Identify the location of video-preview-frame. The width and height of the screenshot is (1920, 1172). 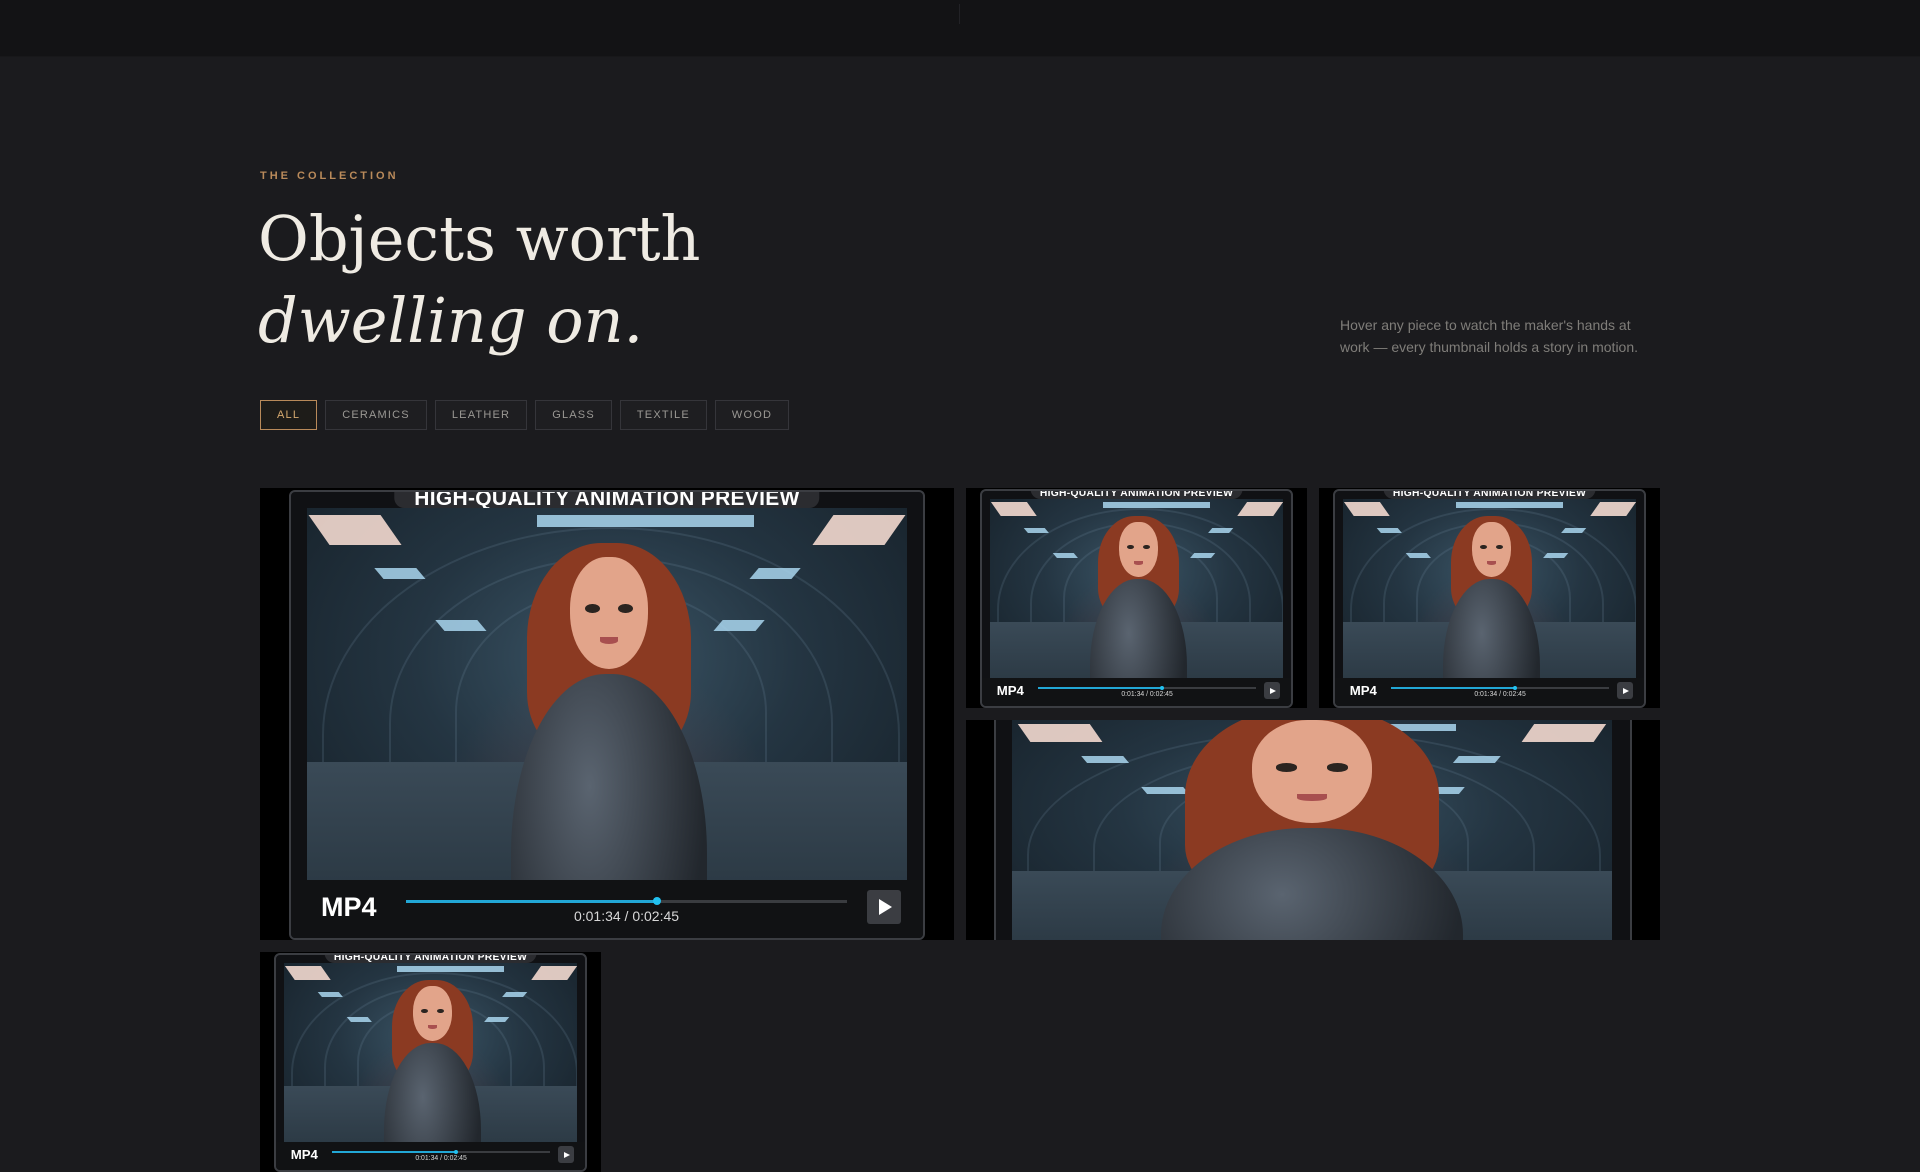
(1313, 830).